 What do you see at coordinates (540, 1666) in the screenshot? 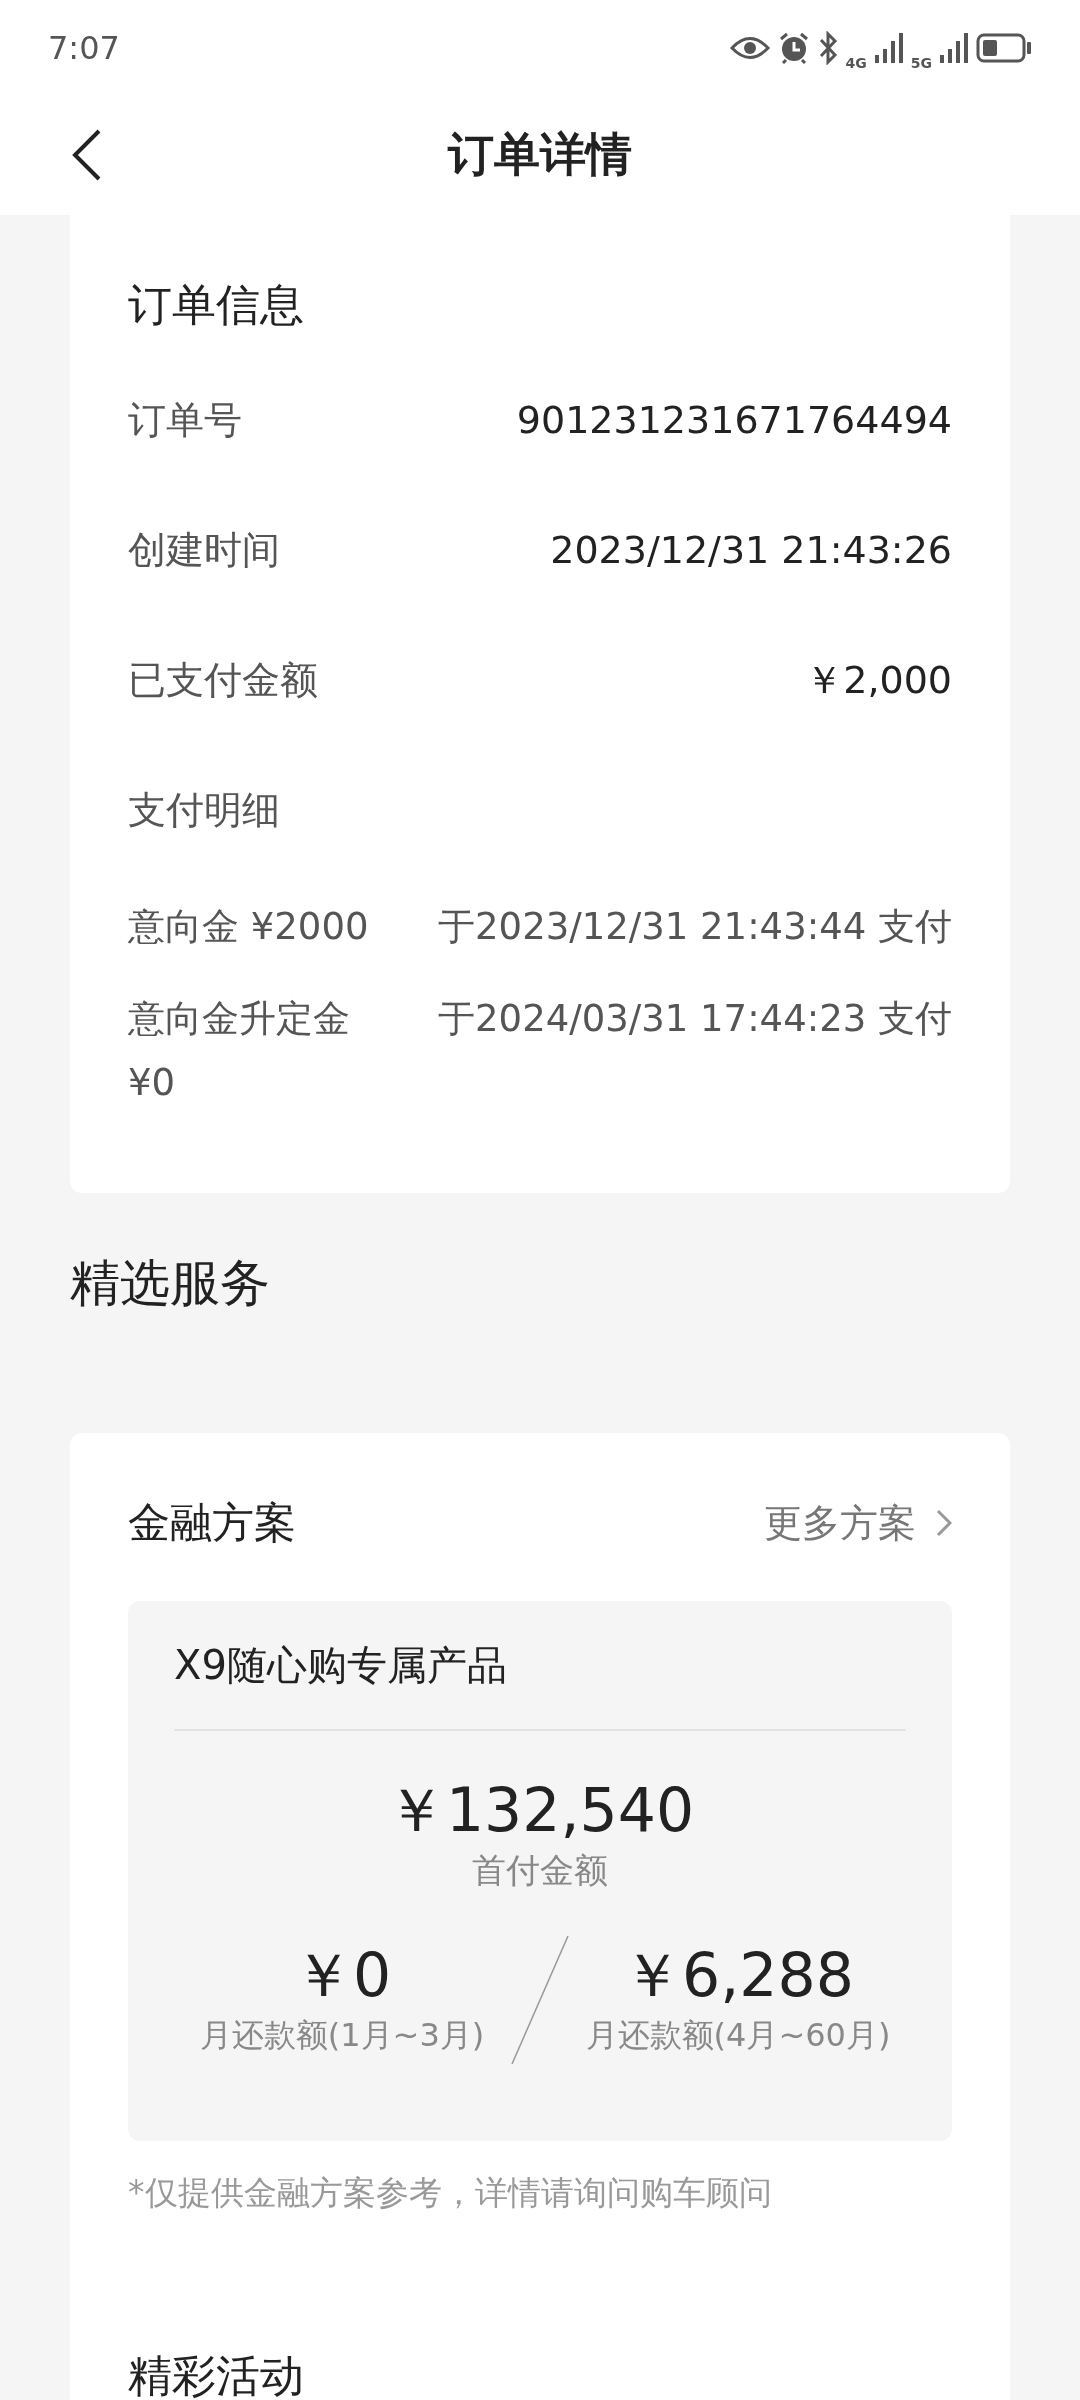
I see `product-name: X9随心购专属产品` at bounding box center [540, 1666].